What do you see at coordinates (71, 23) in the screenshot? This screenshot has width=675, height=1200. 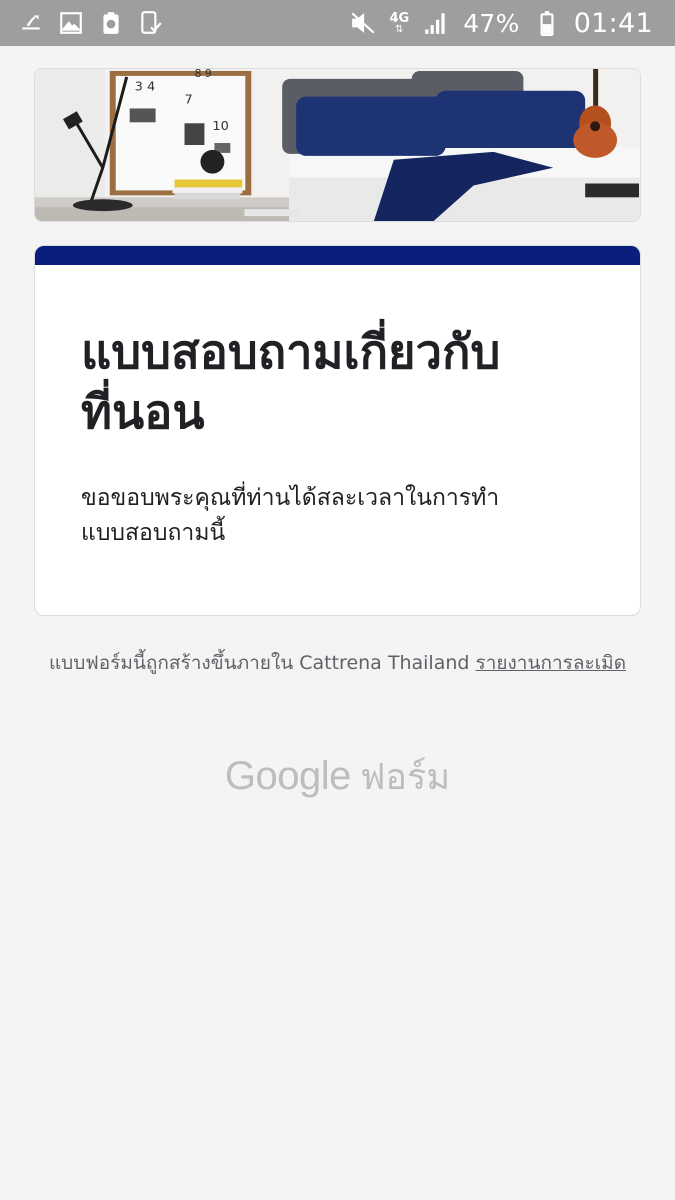 I see `image-icon` at bounding box center [71, 23].